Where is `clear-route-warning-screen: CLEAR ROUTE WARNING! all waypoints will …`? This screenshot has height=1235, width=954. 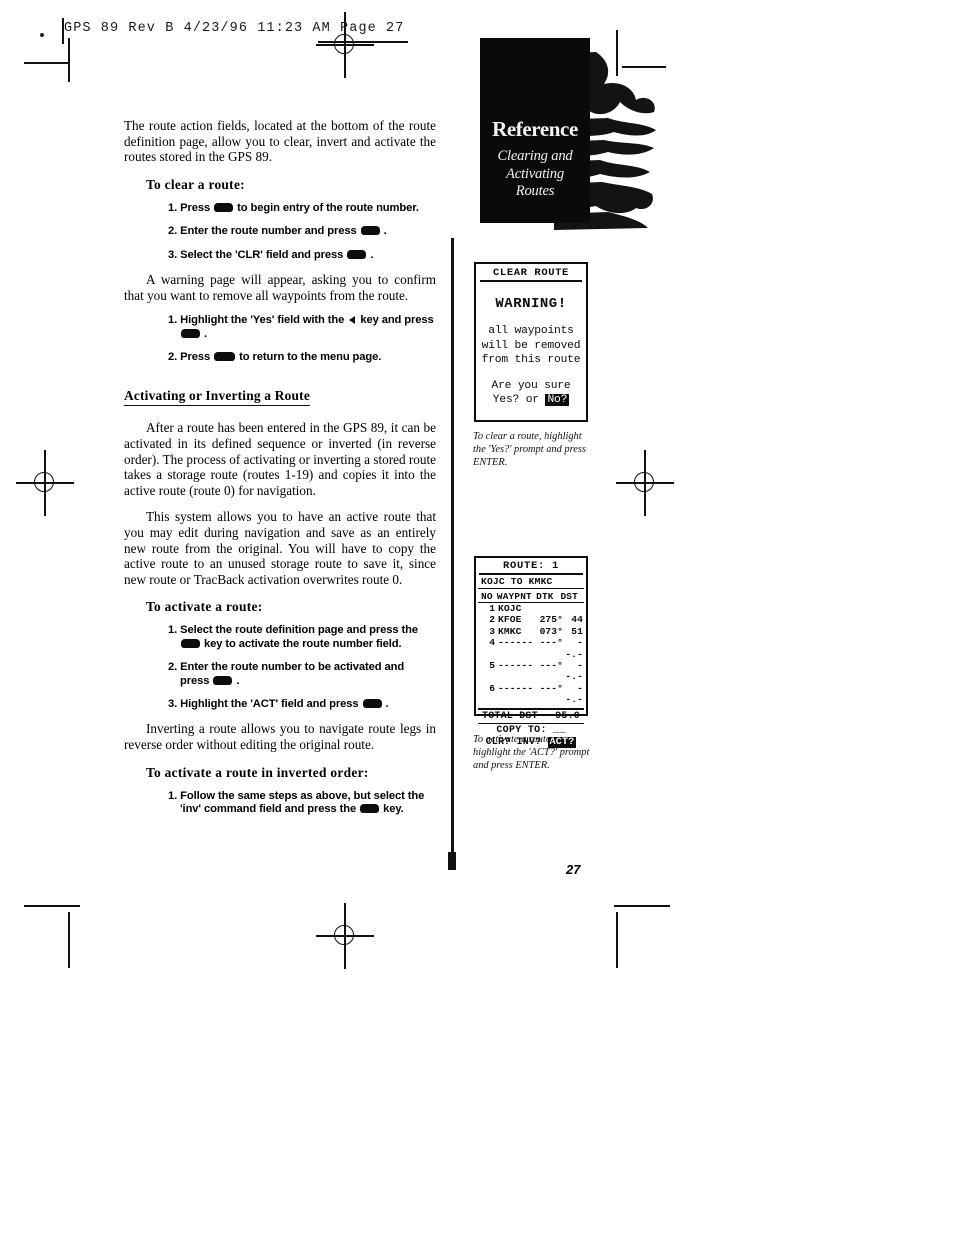 clear-route-warning-screen: CLEAR ROUTE WARNING! all waypoints will … is located at coordinates (531, 342).